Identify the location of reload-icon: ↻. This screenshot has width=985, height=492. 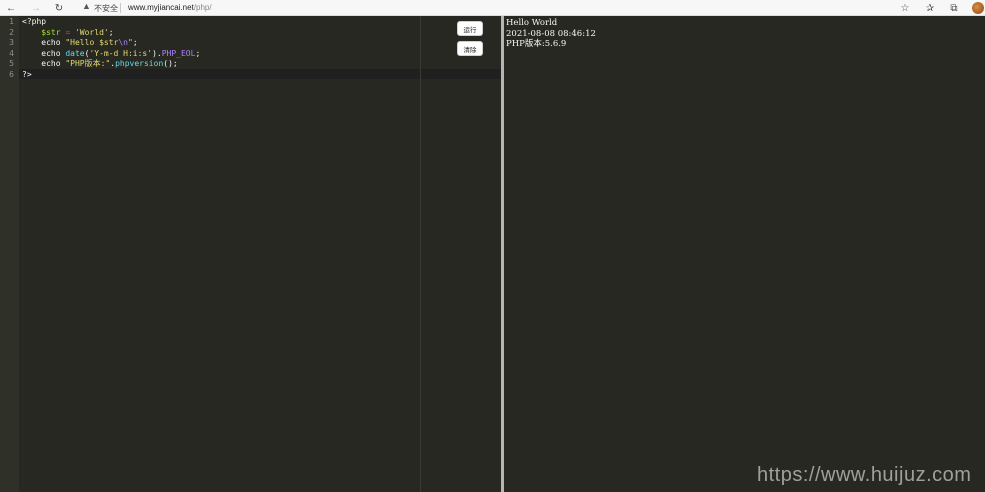
(59, 8).